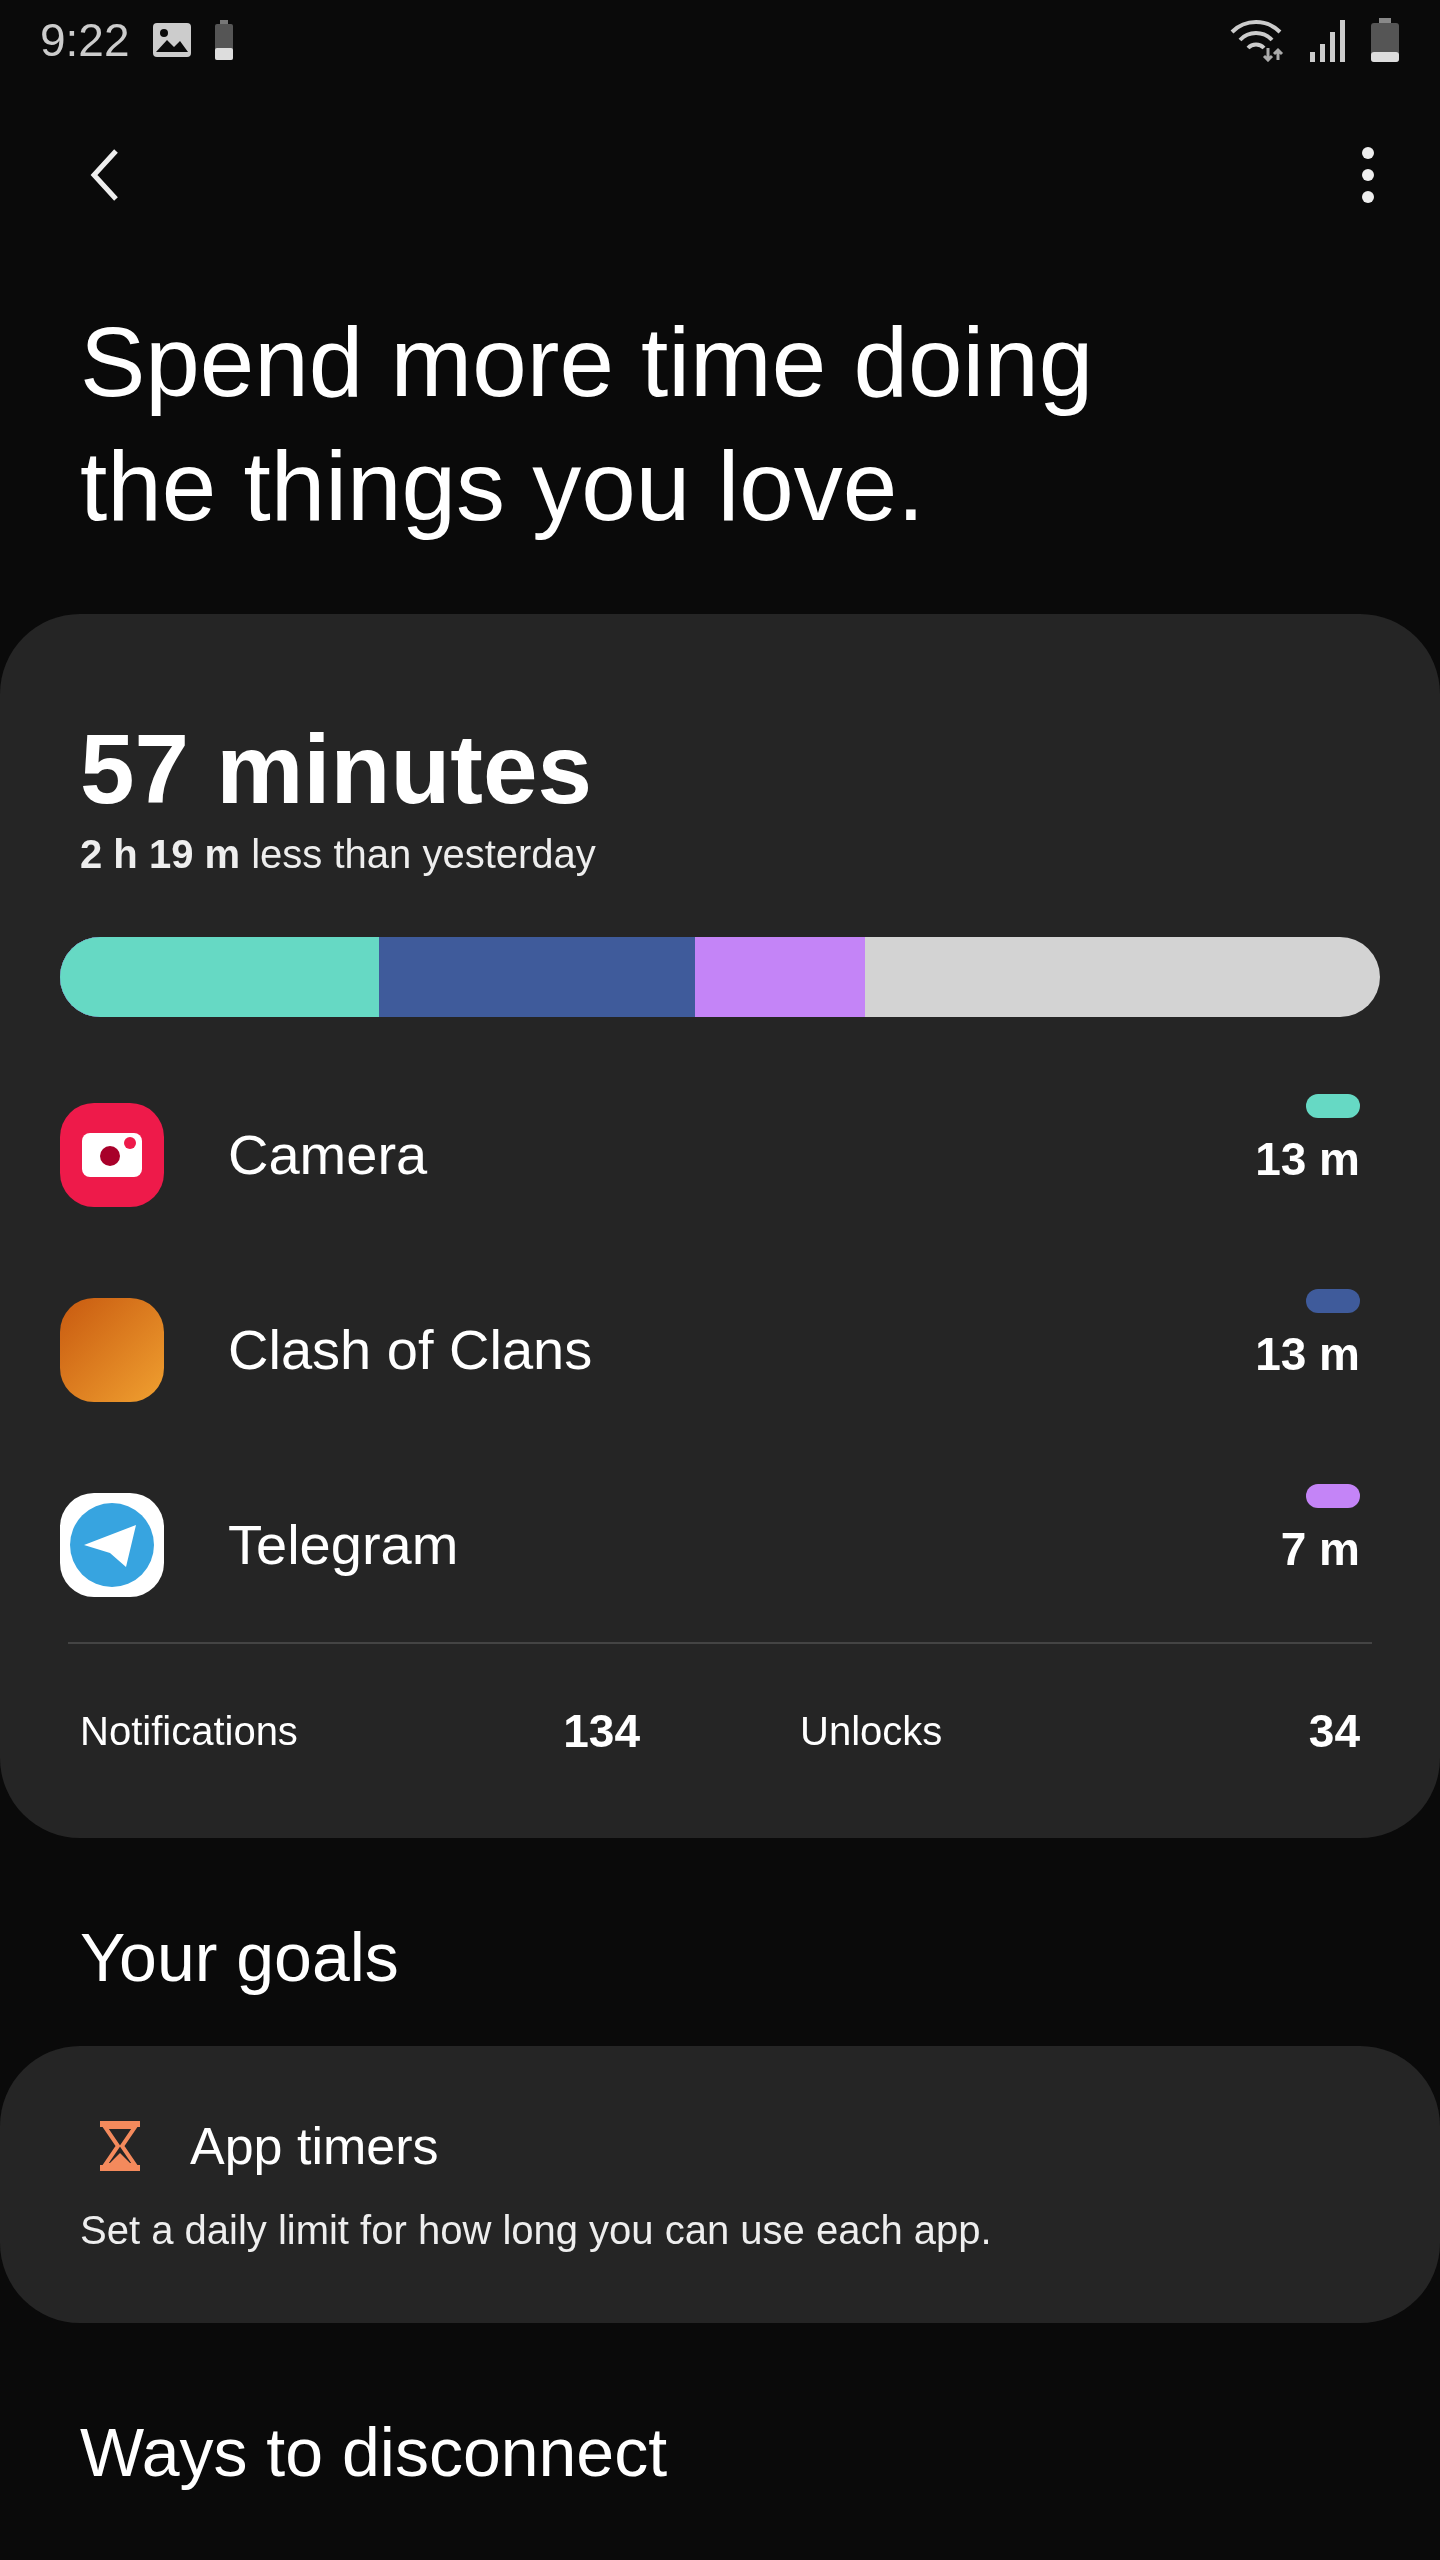 The image size is (1440, 2560). Describe the element at coordinates (112, 1349) in the screenshot. I see `app-icon` at that location.